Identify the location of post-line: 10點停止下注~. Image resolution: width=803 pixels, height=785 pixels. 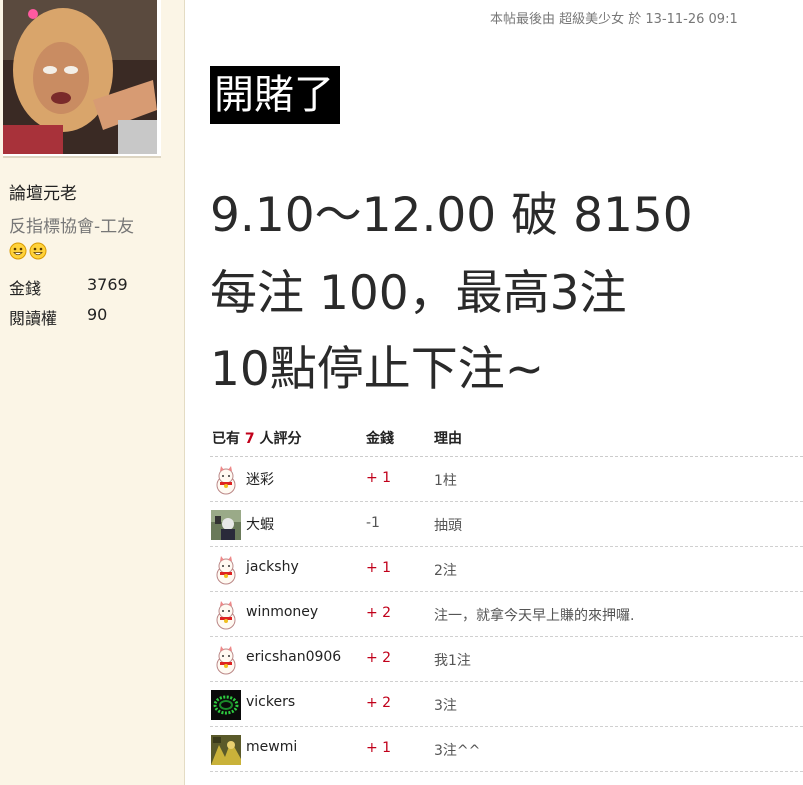
(377, 369).